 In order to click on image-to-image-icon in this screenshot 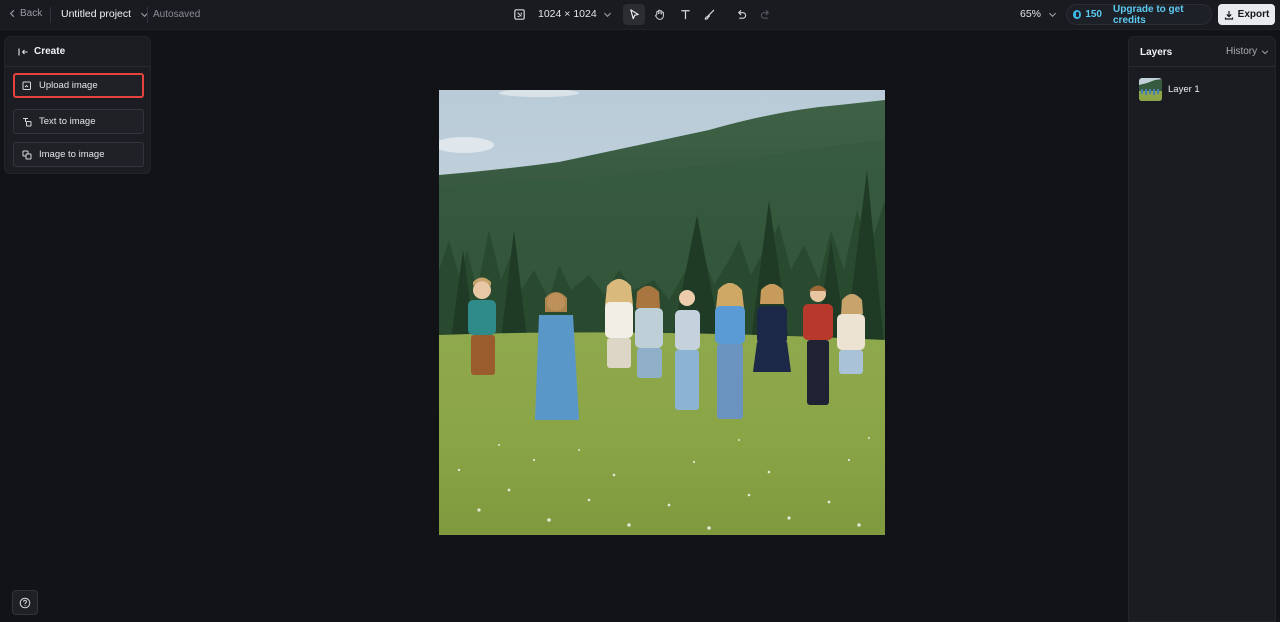, I will do `click(27, 154)`.